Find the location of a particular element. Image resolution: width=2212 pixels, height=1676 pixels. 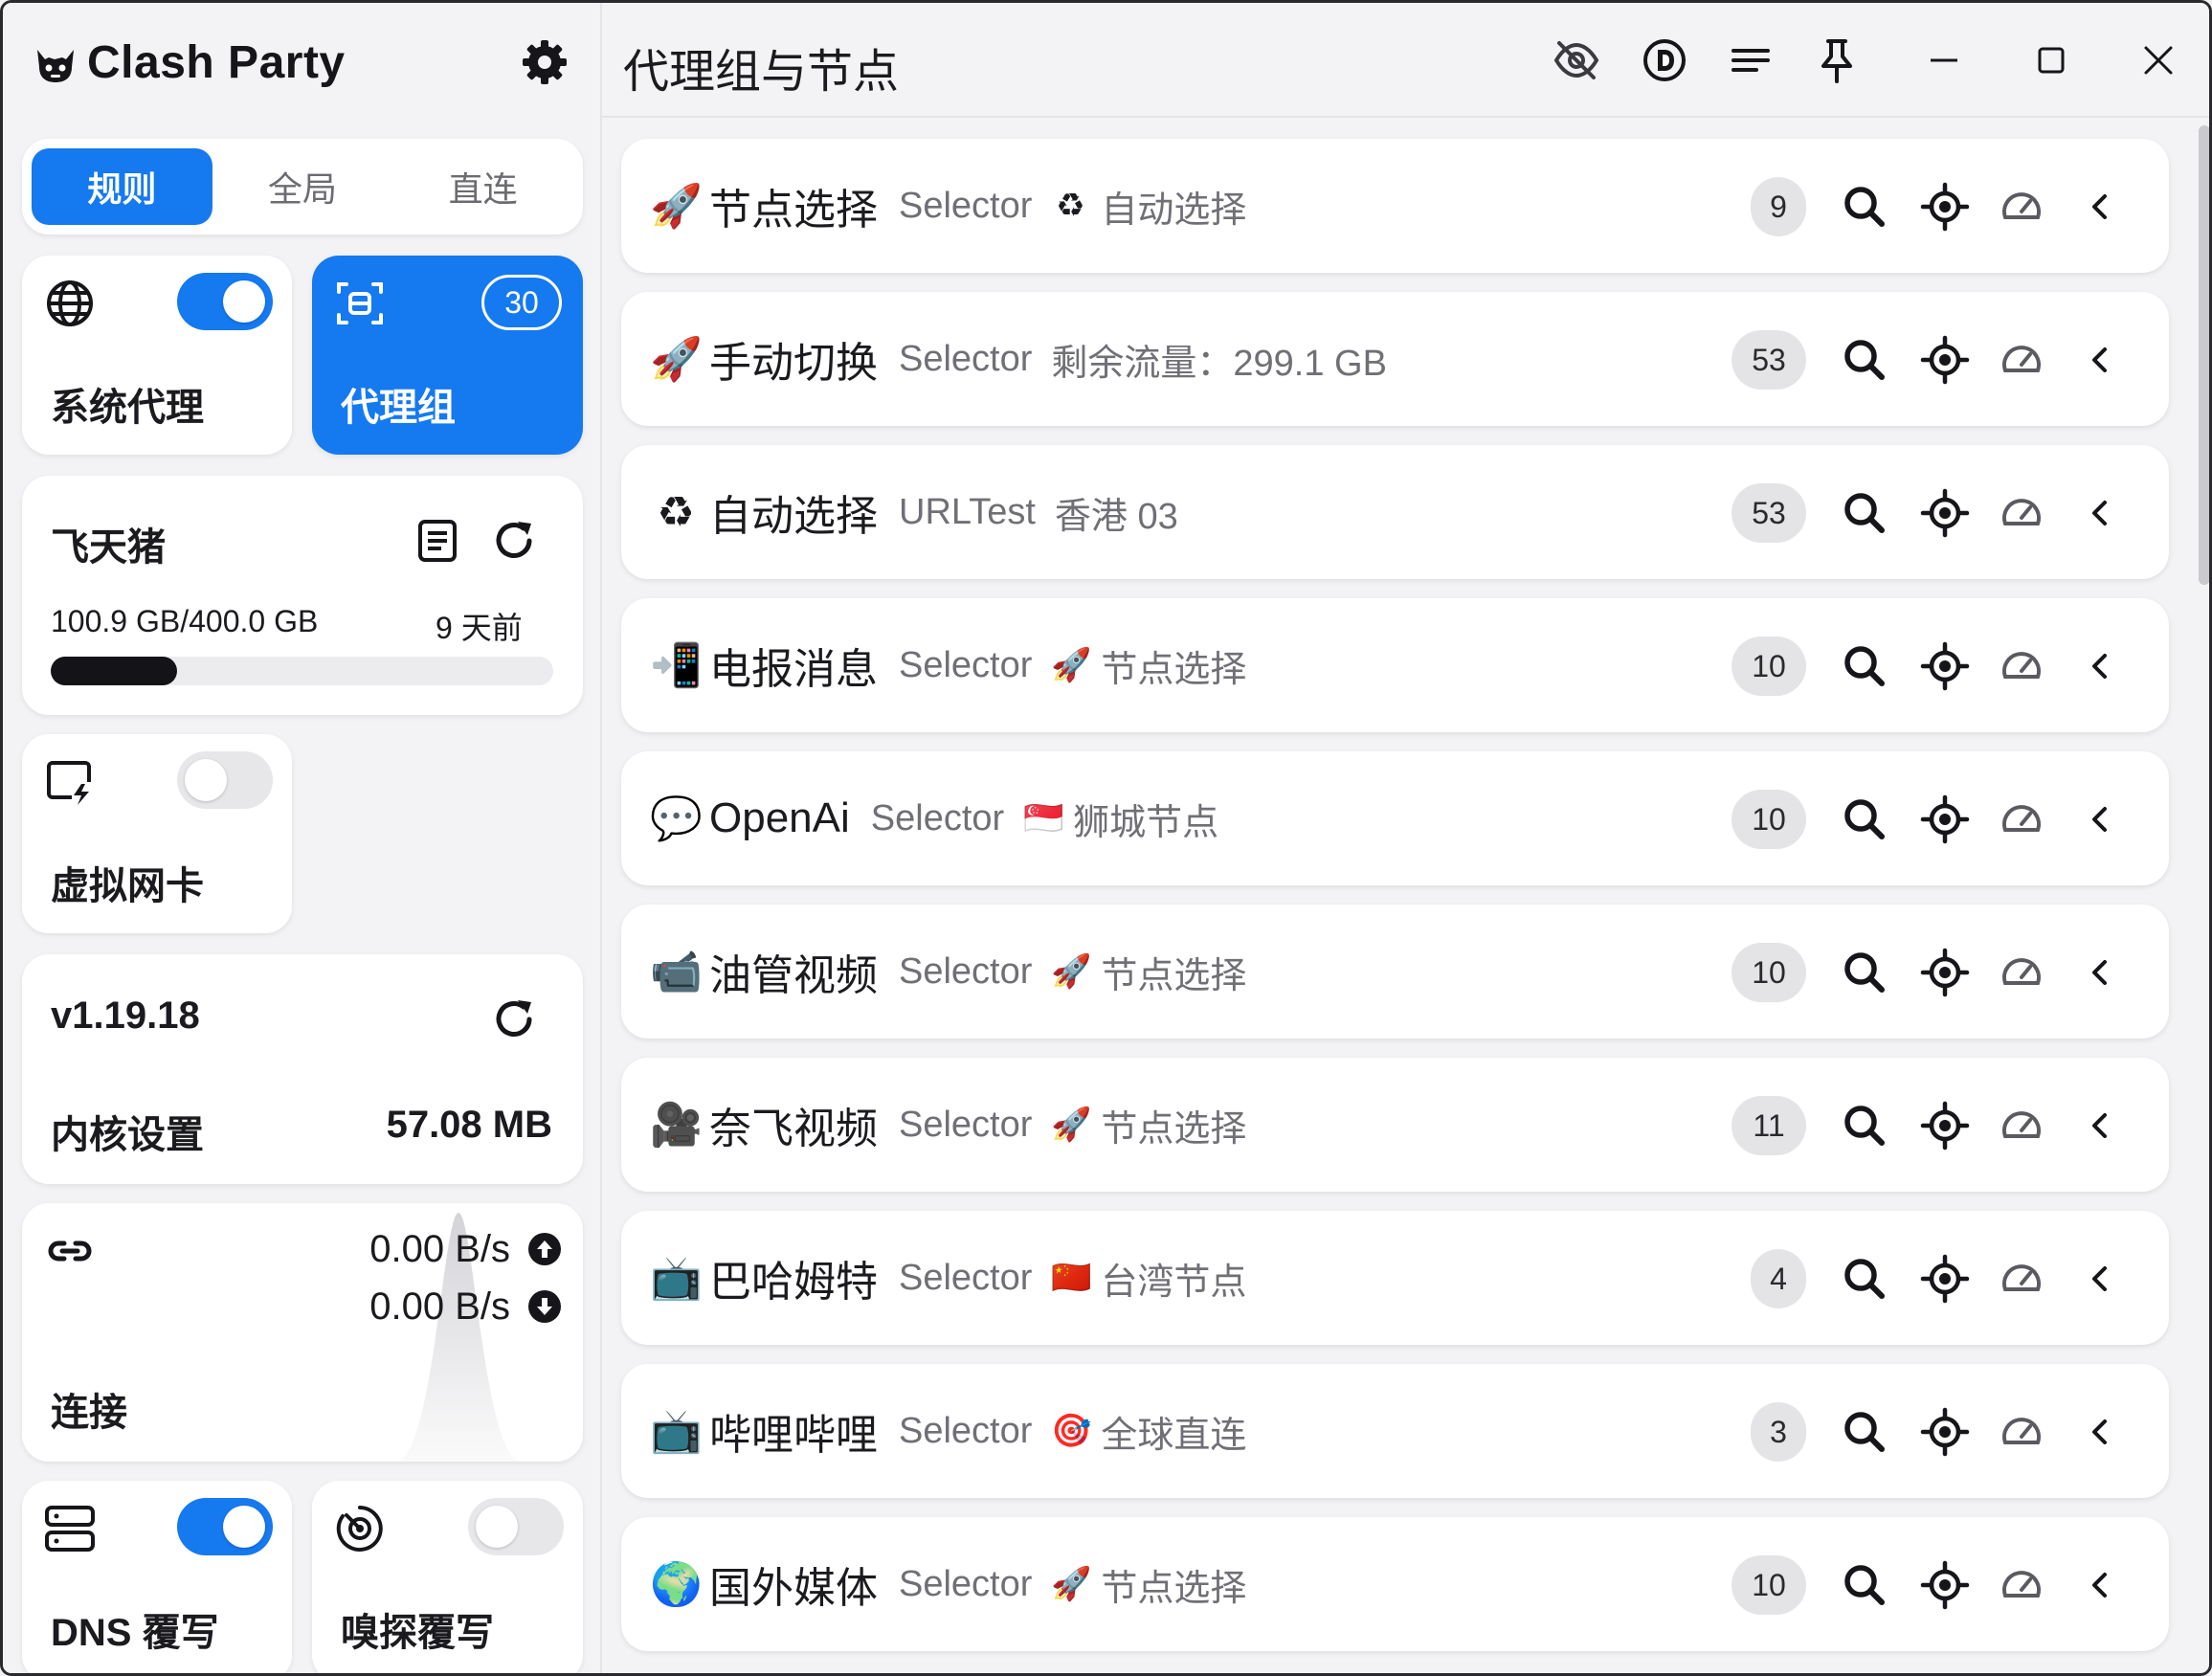

system-proxy-card: 系统代理 is located at coordinates (157, 355).